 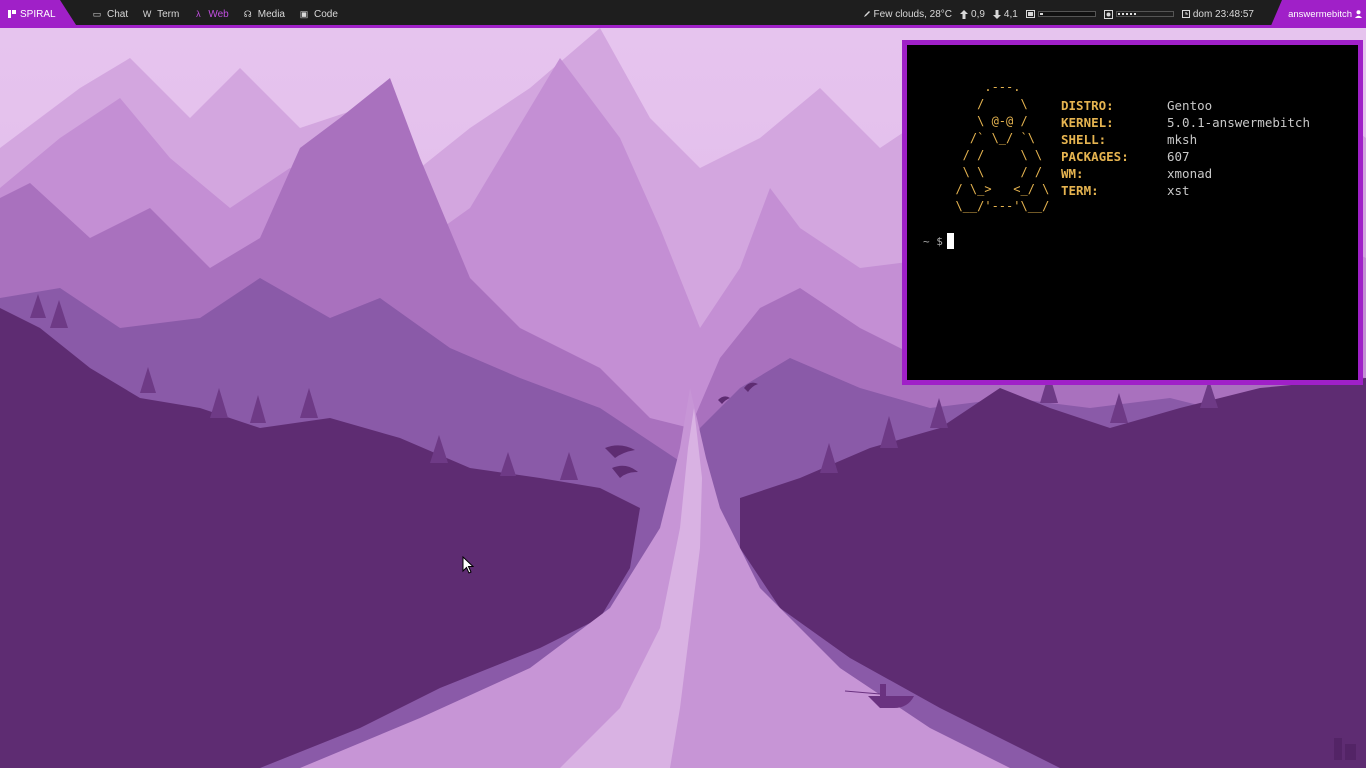 What do you see at coordinates (913, 14) in the screenshot?
I see `weather-text: Few clouds, 28°C` at bounding box center [913, 14].